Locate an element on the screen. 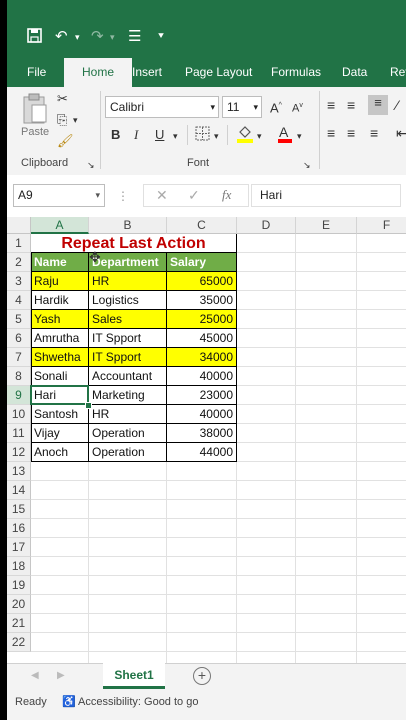 This screenshot has width=406, height=720. align-right-icon: ≡ is located at coordinates (374, 133).